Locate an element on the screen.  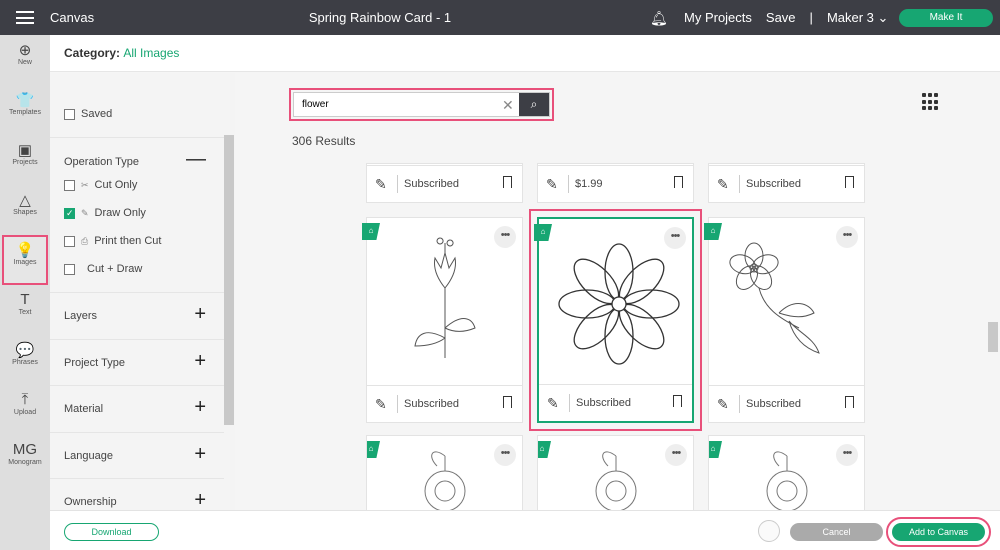
templates-icon: 👕 is located at coordinates (25, 100).